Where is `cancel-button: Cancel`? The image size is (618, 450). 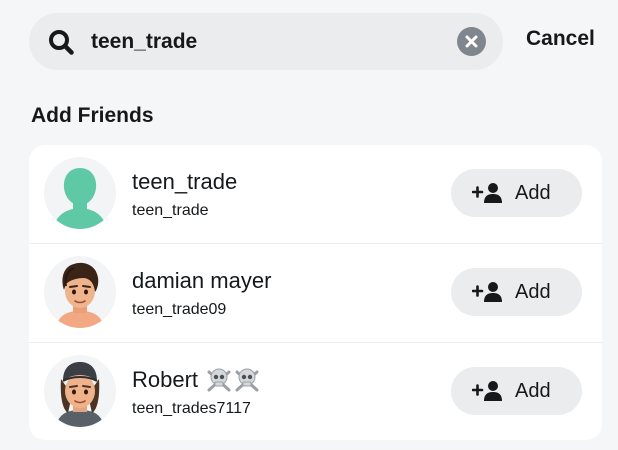
cancel-button: Cancel is located at coordinates (560, 39).